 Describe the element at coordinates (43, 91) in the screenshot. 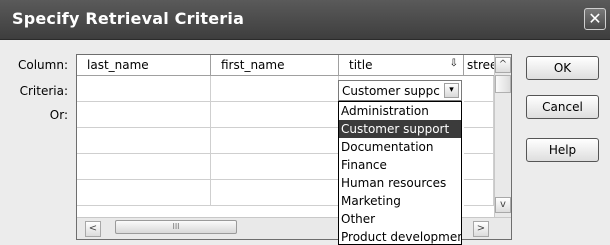

I see `criteria-row-label: Criteria:` at that location.